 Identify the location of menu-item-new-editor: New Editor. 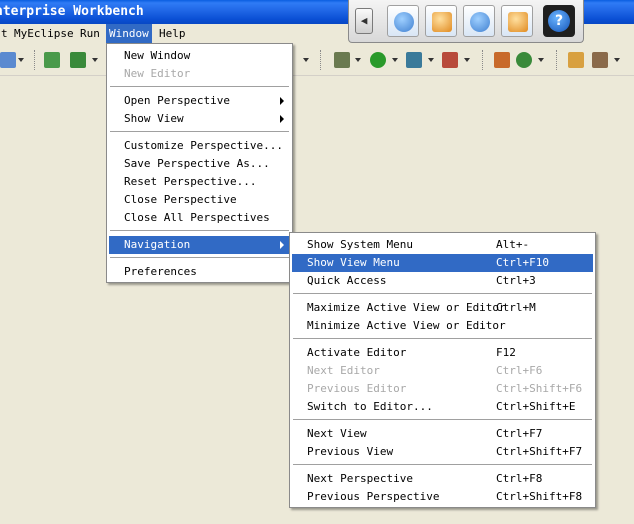
(157, 73).